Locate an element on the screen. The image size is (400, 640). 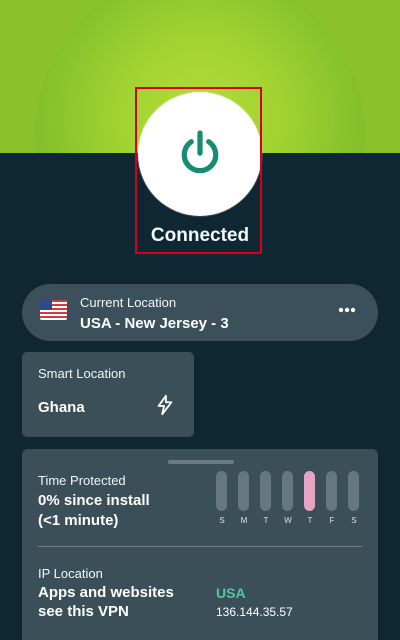
ip-location-label: IP Location is located at coordinates (70, 573).